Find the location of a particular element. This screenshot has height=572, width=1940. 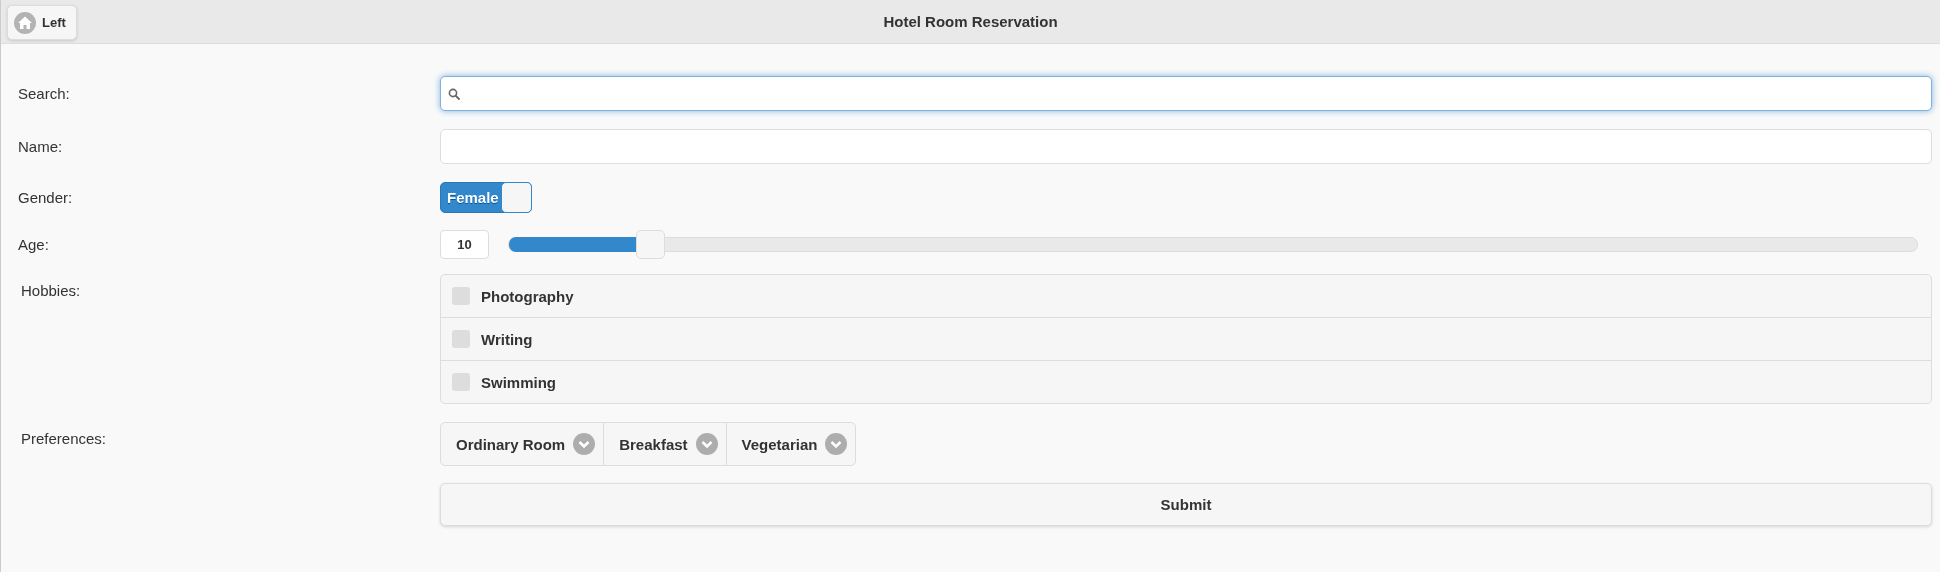

field-label: Preferences: is located at coordinates (64, 438).